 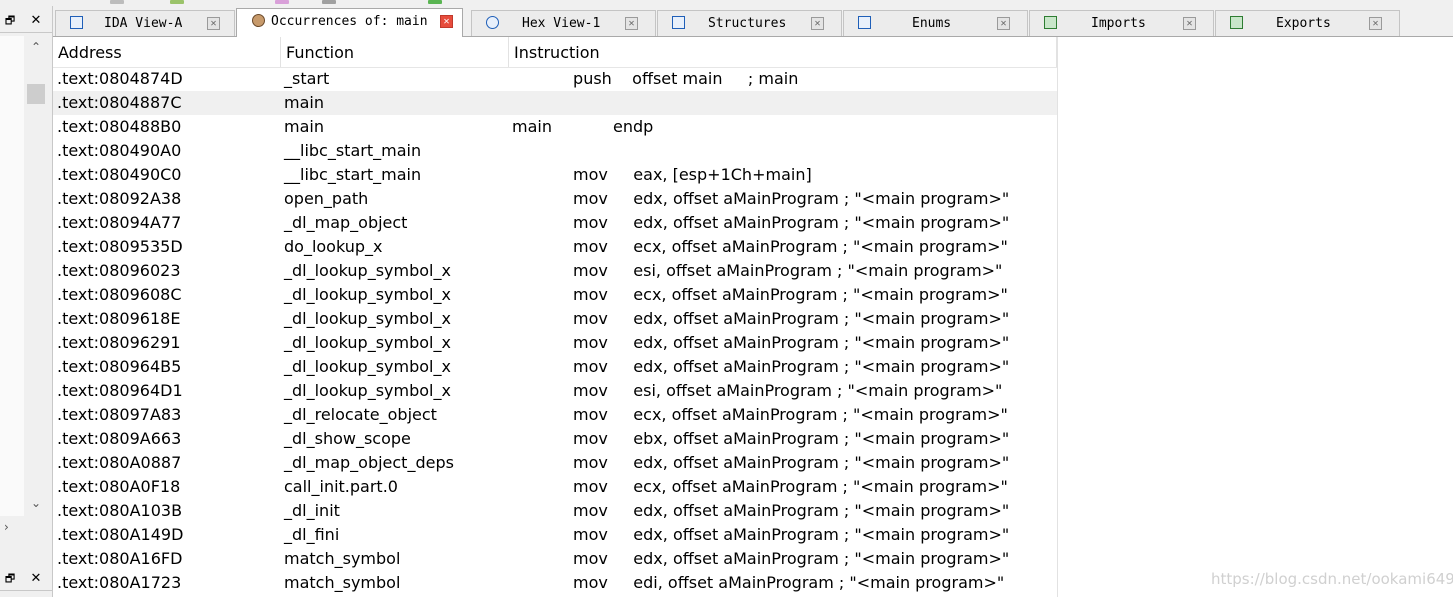 I want to click on function-cell: _dl_init, so click(x=312, y=510).